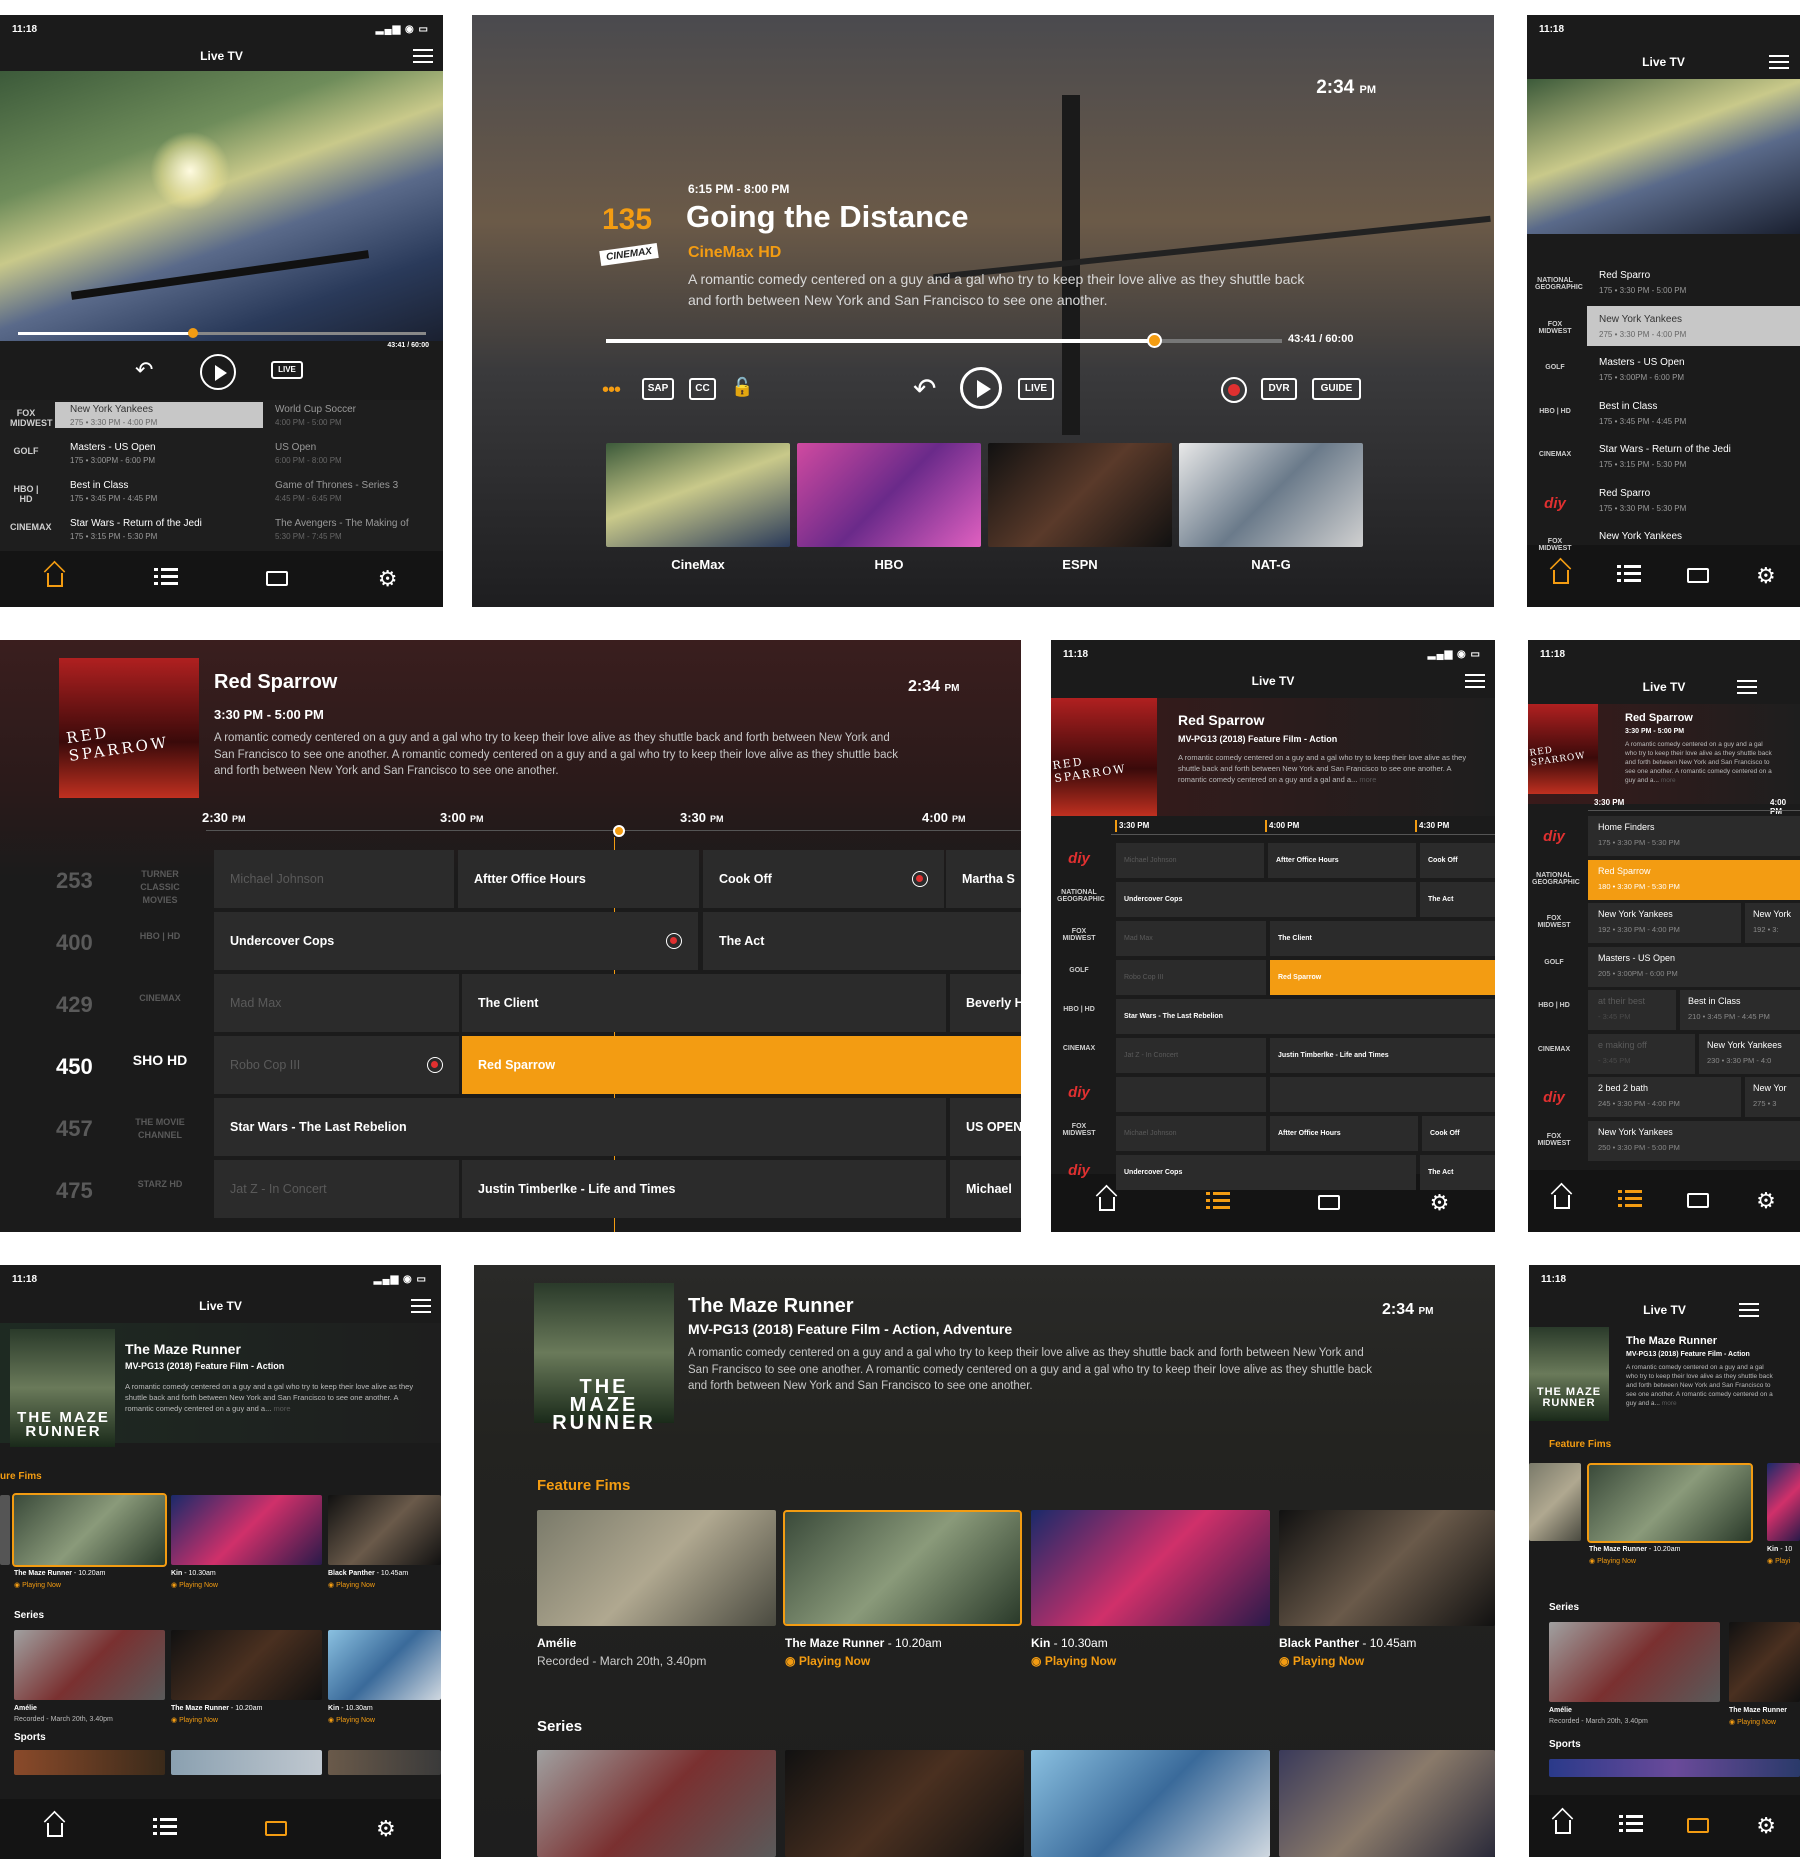 The image size is (1800, 1875). Describe the element at coordinates (1624, 275) in the screenshot. I see `program-title: Red Sparro` at that location.